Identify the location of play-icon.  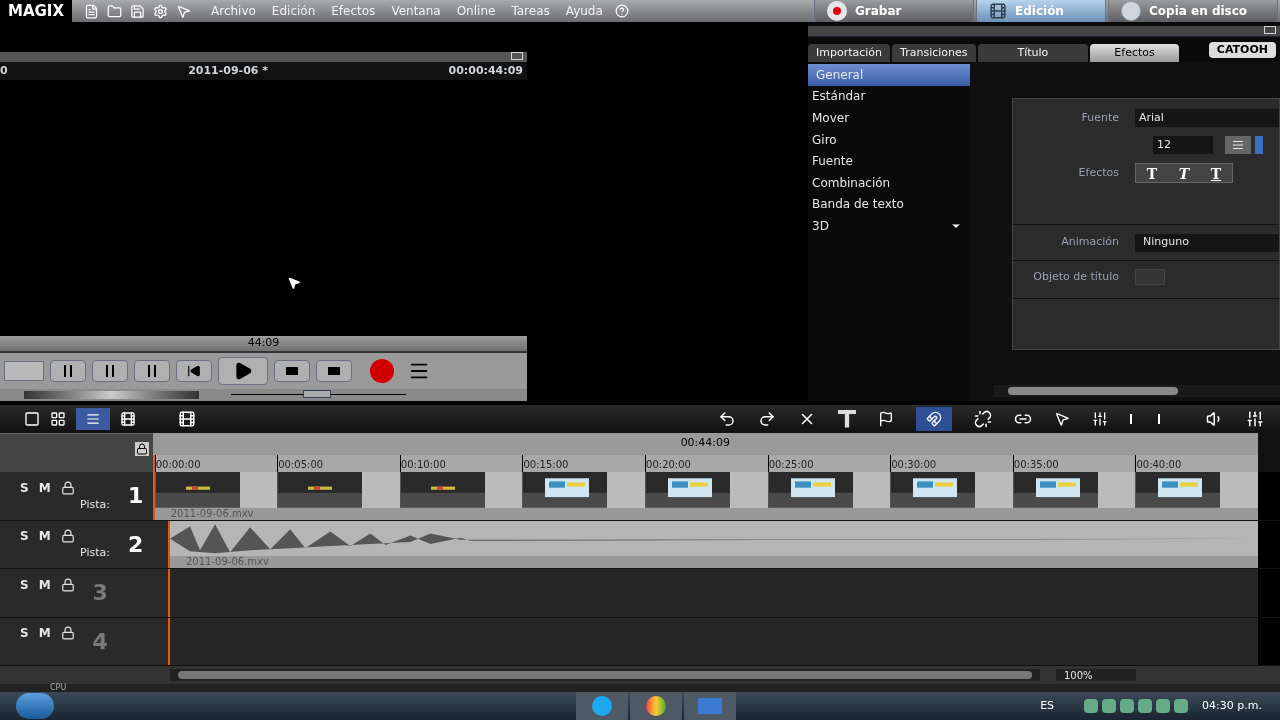
(243, 370).